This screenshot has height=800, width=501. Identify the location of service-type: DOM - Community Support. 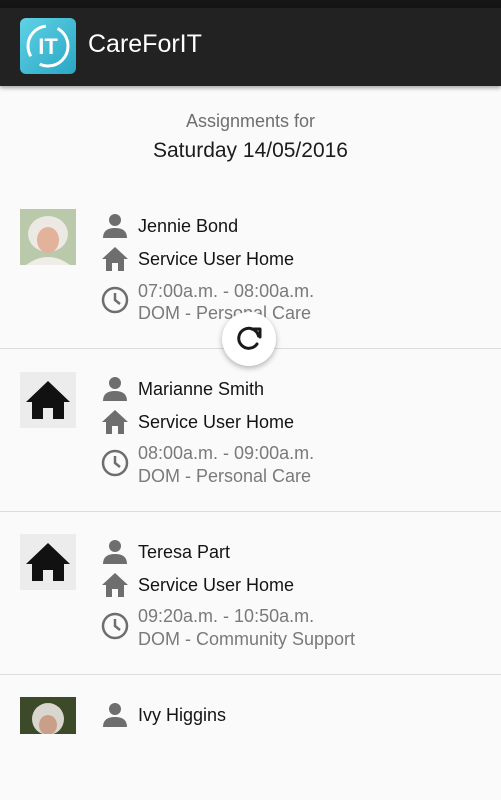
(247, 639).